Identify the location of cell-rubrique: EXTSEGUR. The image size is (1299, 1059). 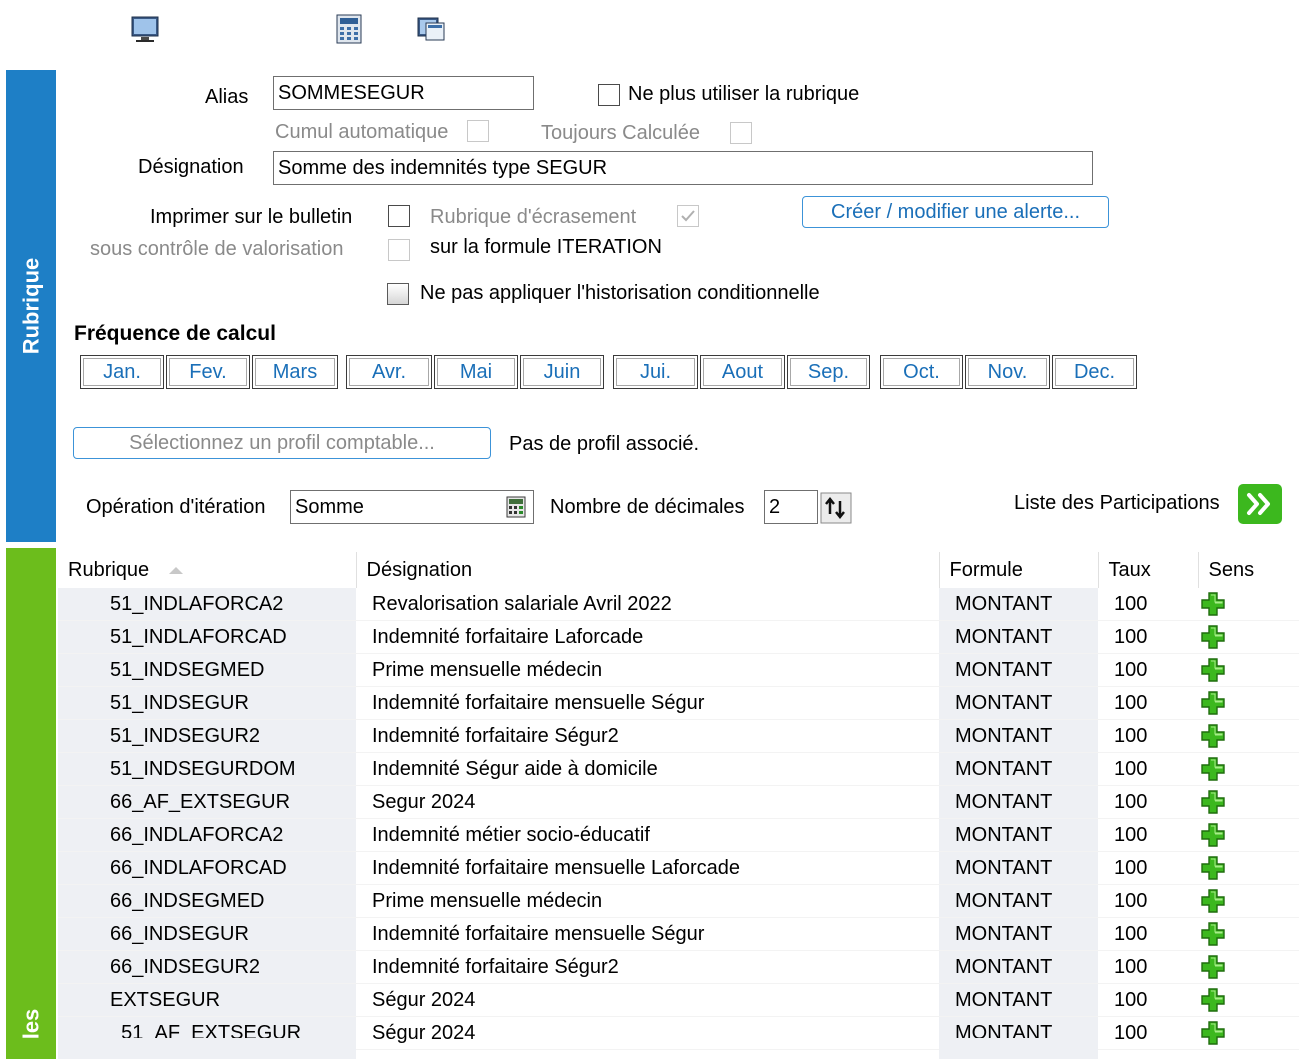
(207, 1000).